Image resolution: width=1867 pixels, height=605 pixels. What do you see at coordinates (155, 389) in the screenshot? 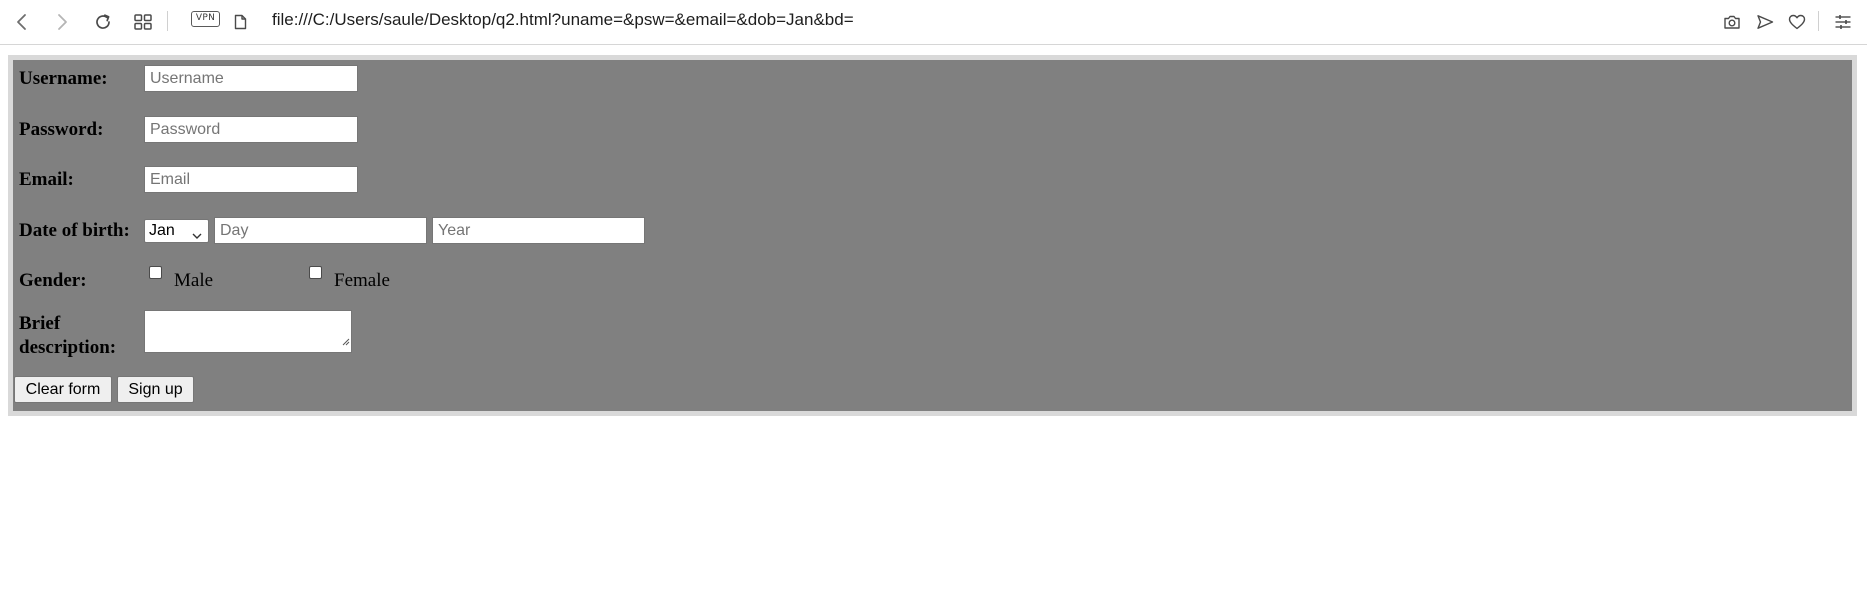
I see `sign-up-button: Sign up` at bounding box center [155, 389].